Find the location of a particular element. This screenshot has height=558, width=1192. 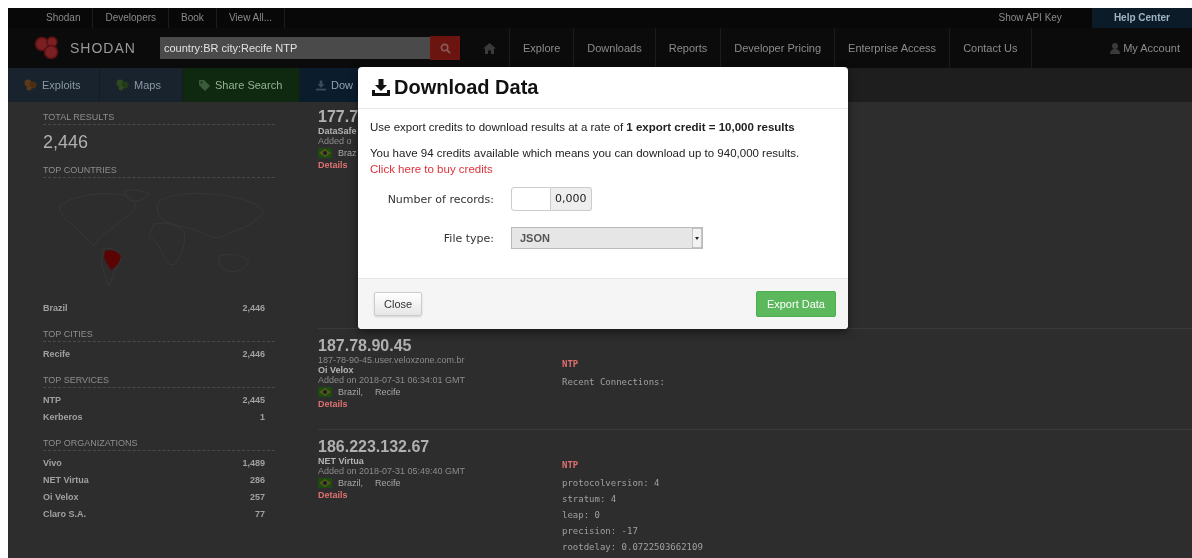

banner-line: rootdelay: 0.0722503662109 is located at coordinates (632, 547).